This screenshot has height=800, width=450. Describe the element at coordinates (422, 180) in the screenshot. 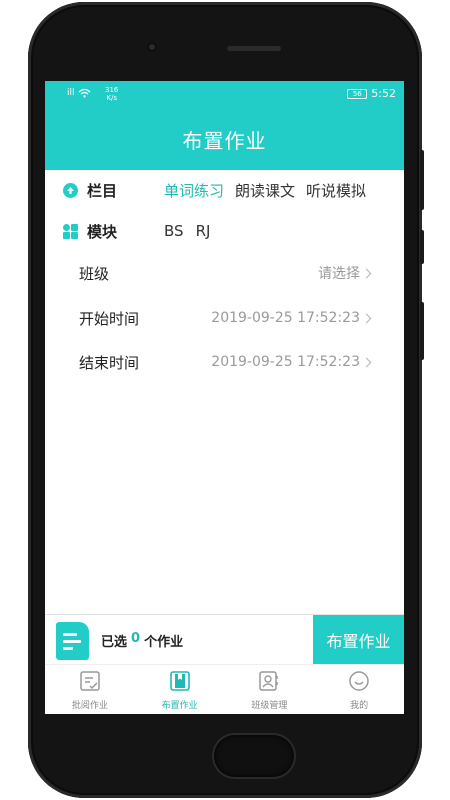

I see `volume-button` at that location.